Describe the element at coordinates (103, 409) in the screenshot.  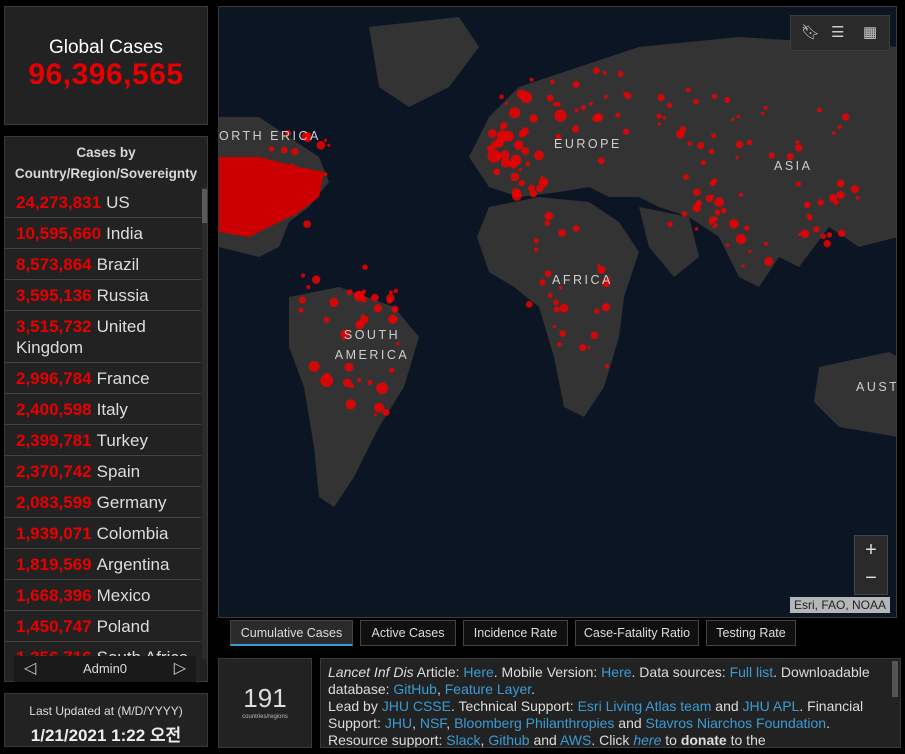
I see `country-row: 2,400,598 Italy` at that location.